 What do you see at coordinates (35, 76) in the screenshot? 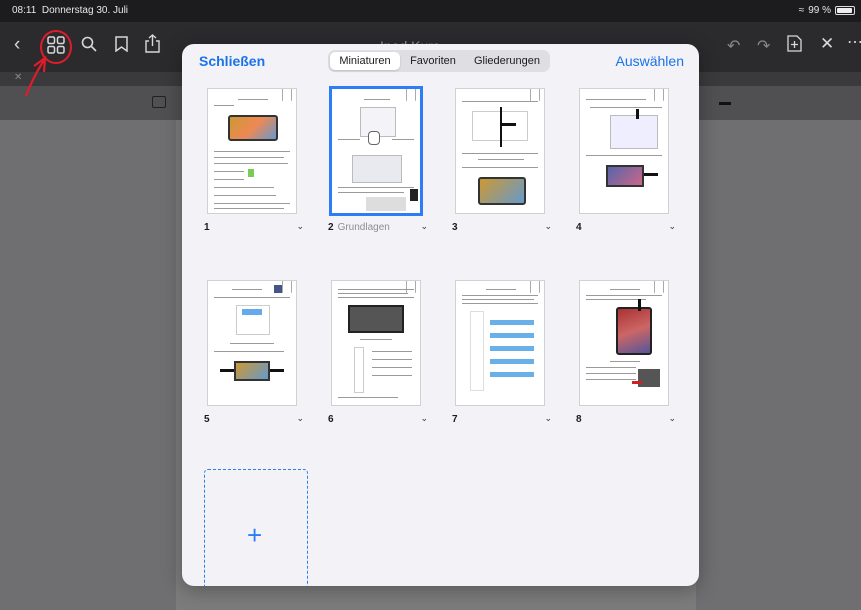
I see `annotation-arrow-icon` at bounding box center [35, 76].